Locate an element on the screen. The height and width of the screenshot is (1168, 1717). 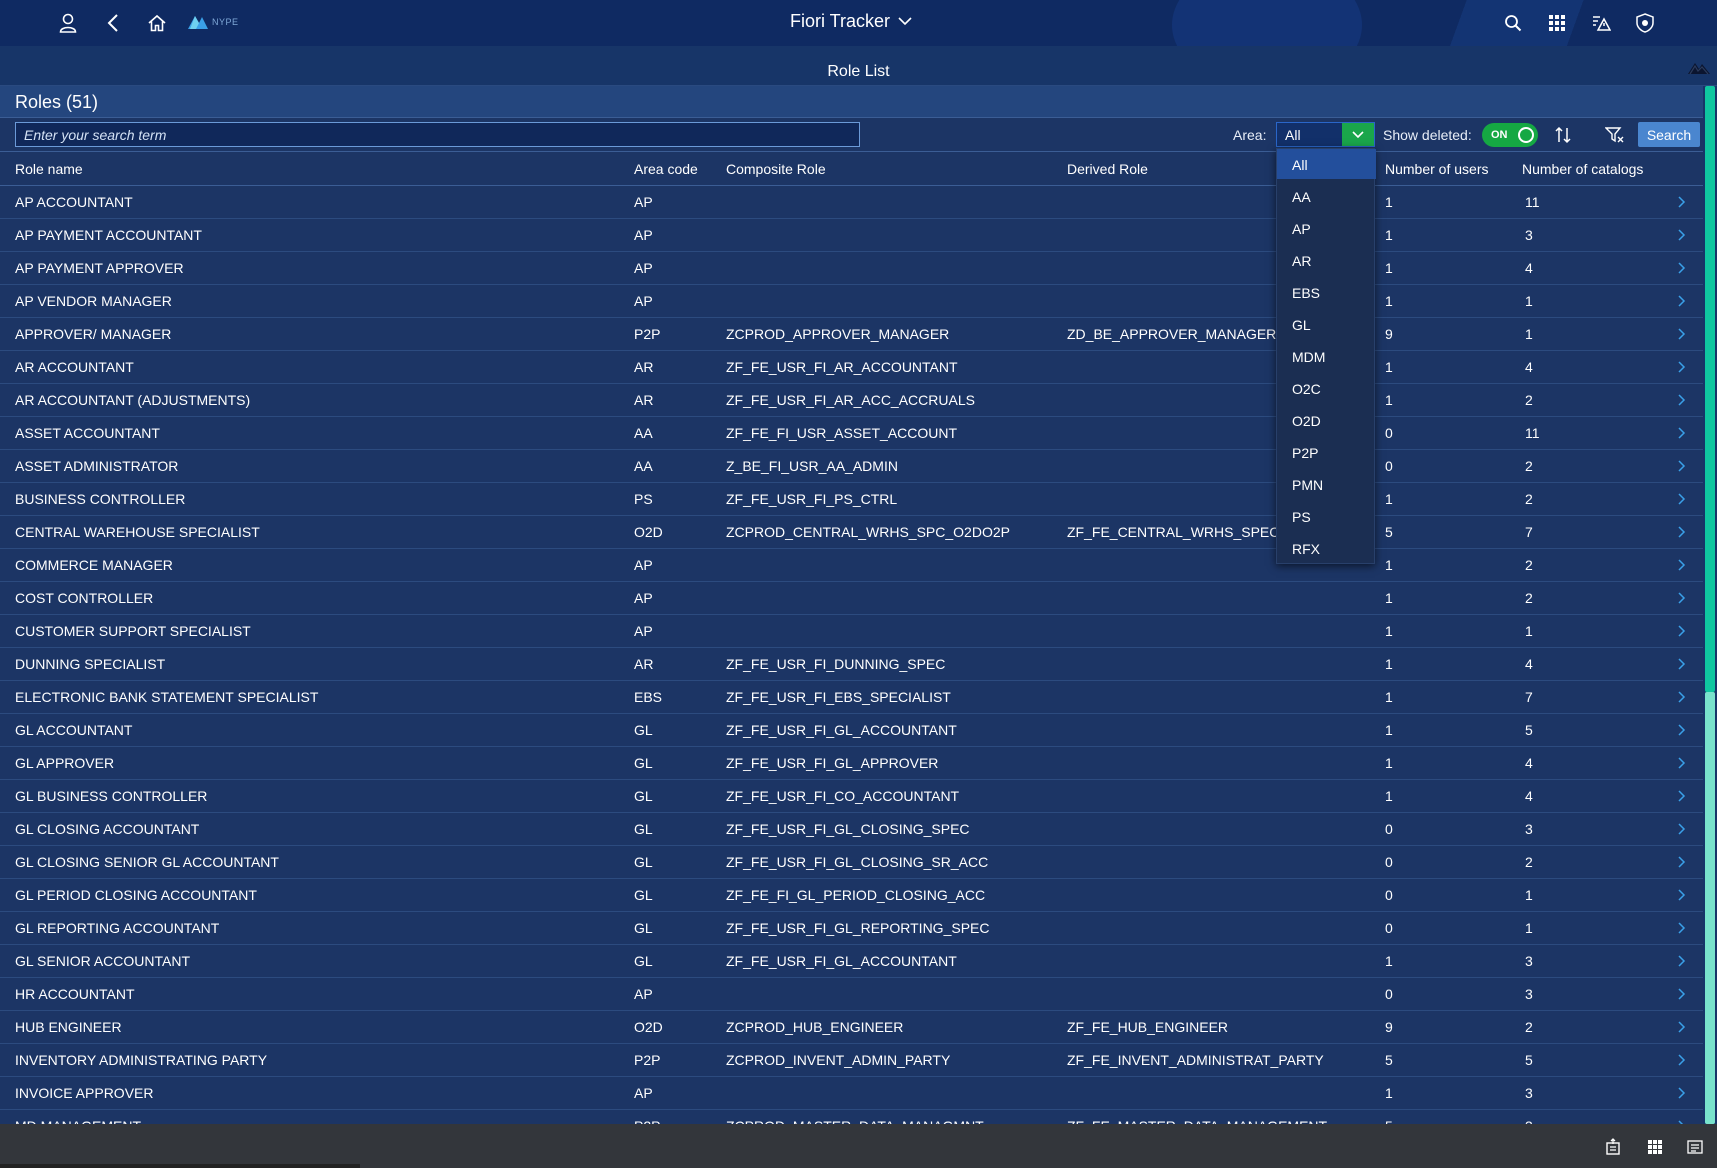
area-option-ebs: EBS is located at coordinates (1326, 292).